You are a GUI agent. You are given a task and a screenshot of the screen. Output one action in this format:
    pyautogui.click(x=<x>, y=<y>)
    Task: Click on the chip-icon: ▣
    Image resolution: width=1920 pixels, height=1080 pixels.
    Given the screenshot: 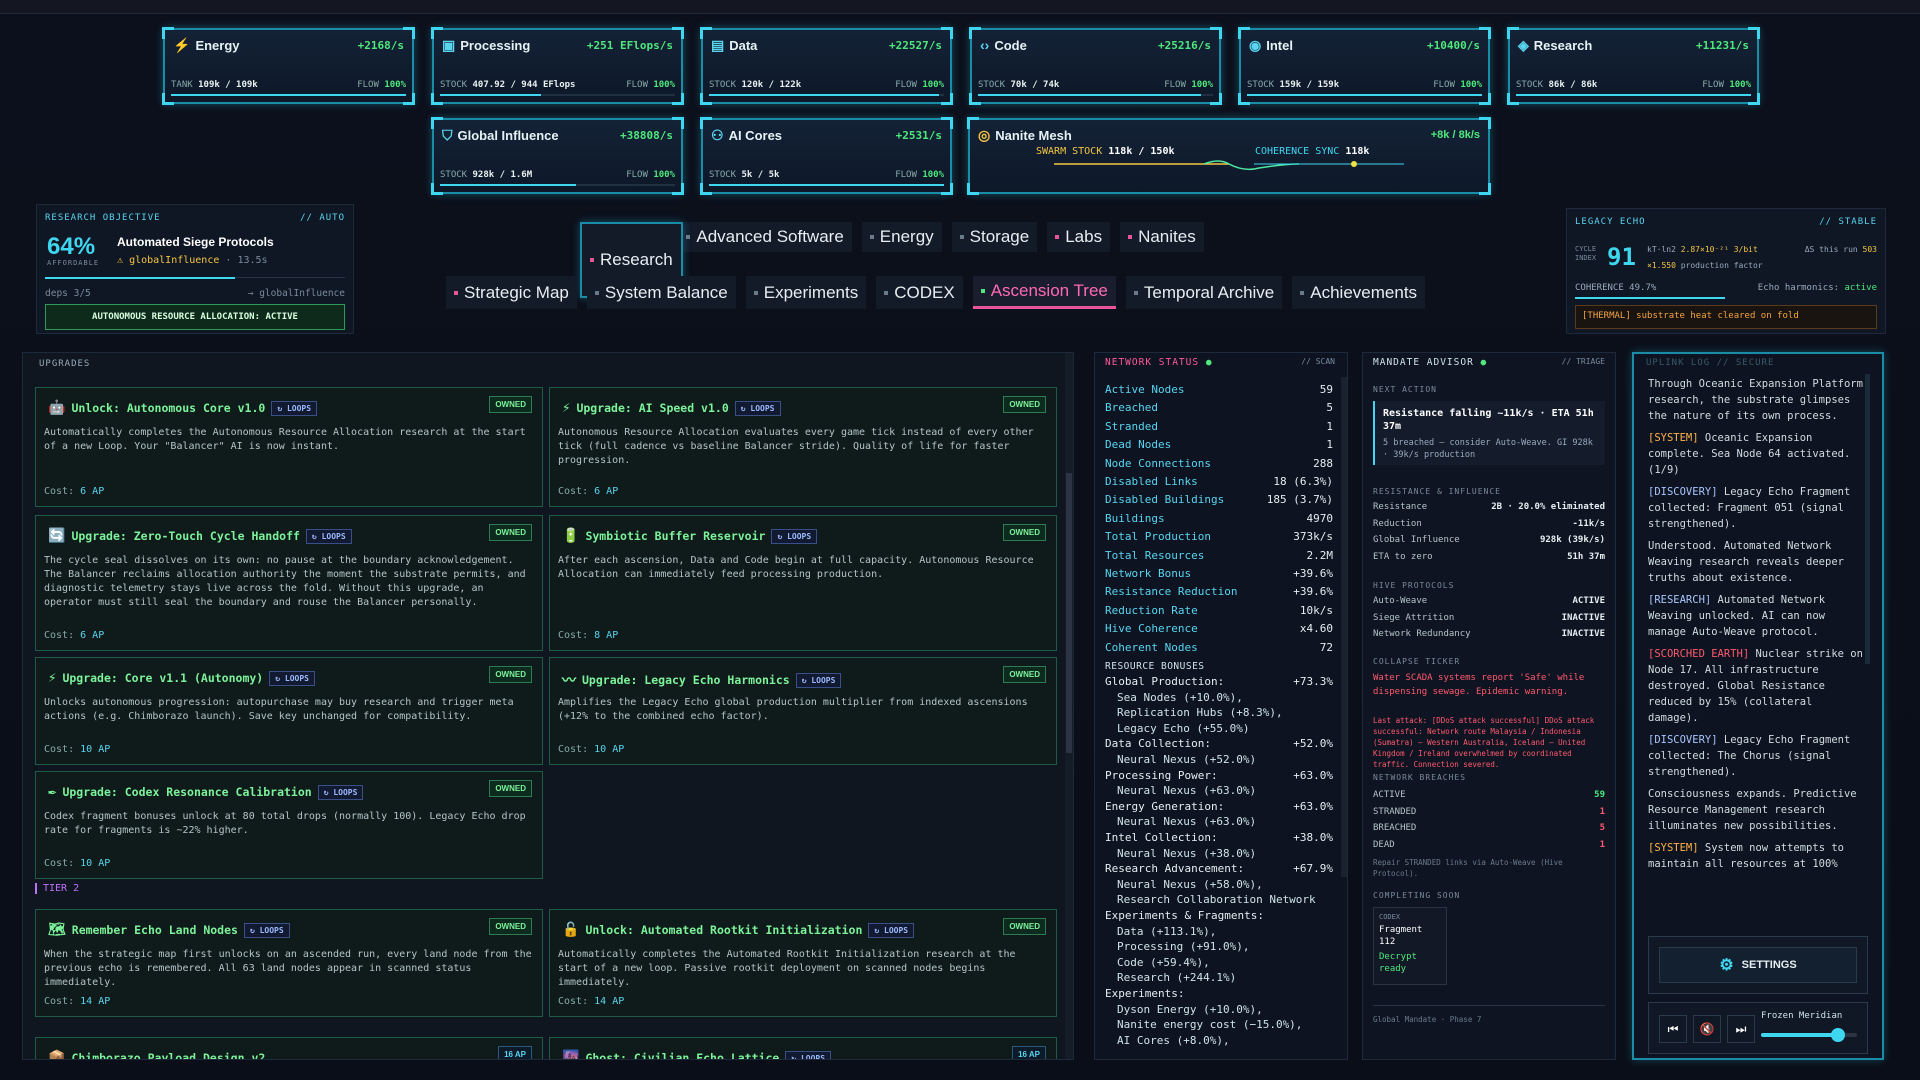 What is the action you would take?
    pyautogui.click(x=449, y=45)
    